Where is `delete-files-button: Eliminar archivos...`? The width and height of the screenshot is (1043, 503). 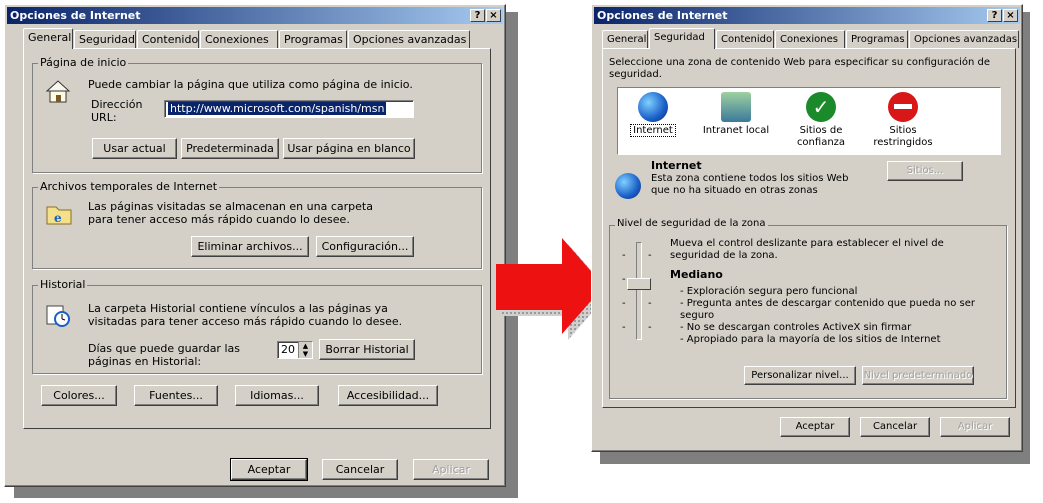
delete-files-button: Eliminar archivos... is located at coordinates (250, 246).